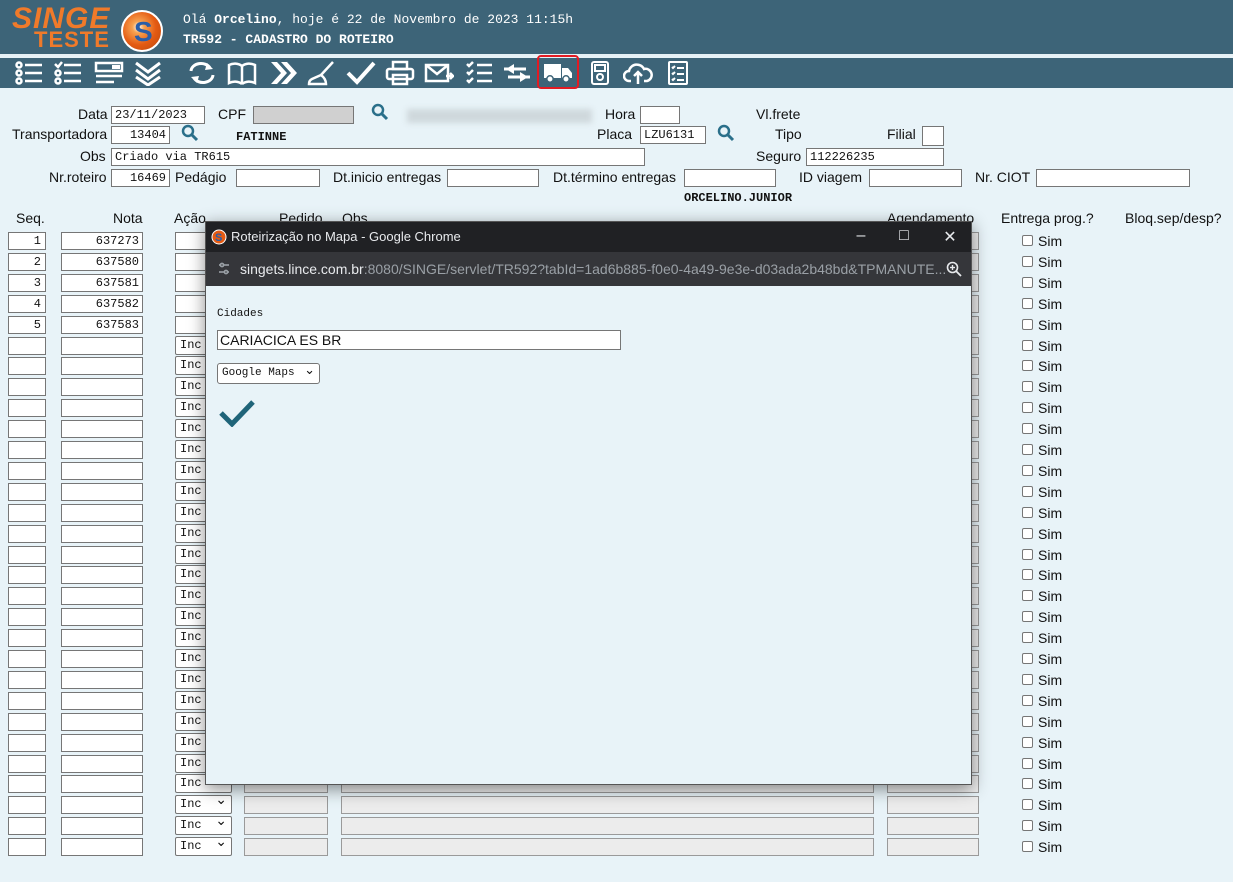  What do you see at coordinates (102, 325) in the screenshot?
I see `nota-input: 637583` at bounding box center [102, 325].